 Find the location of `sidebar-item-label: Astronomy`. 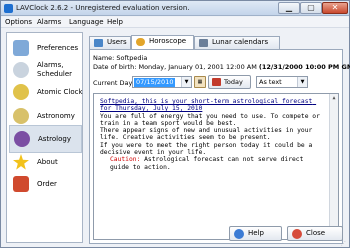

sidebar-item-label: Astronomy is located at coordinates (56, 116).